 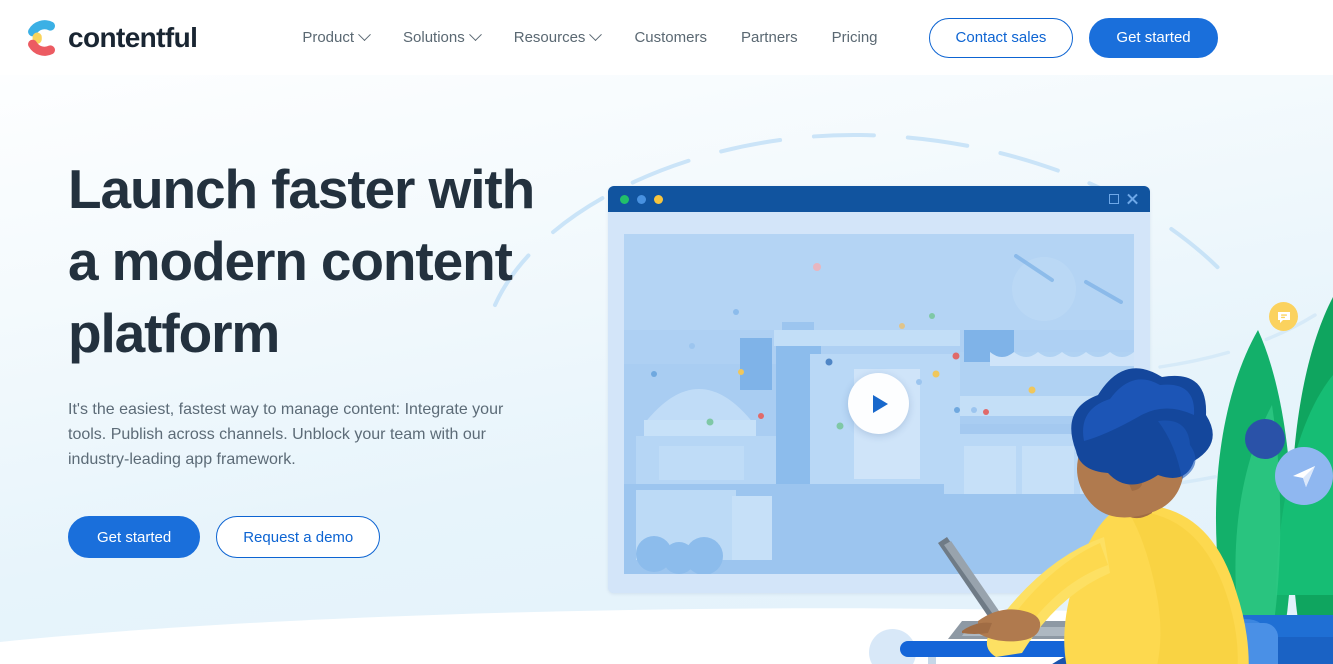 I want to click on nav-label: Customers, so click(x=670, y=37).